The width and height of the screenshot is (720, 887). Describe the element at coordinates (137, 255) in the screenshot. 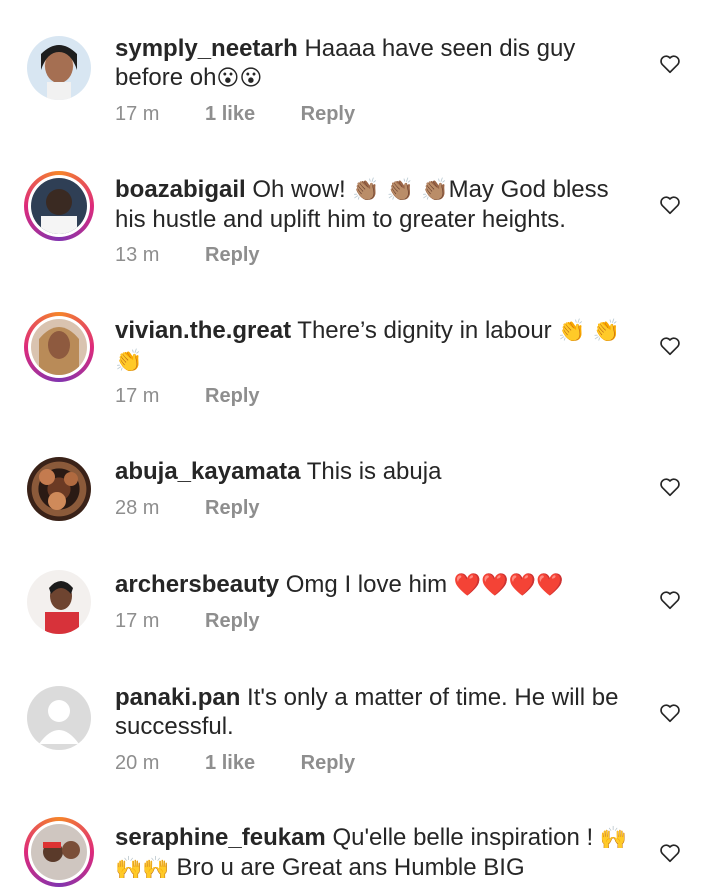

I see `comment-time: 13 m` at that location.